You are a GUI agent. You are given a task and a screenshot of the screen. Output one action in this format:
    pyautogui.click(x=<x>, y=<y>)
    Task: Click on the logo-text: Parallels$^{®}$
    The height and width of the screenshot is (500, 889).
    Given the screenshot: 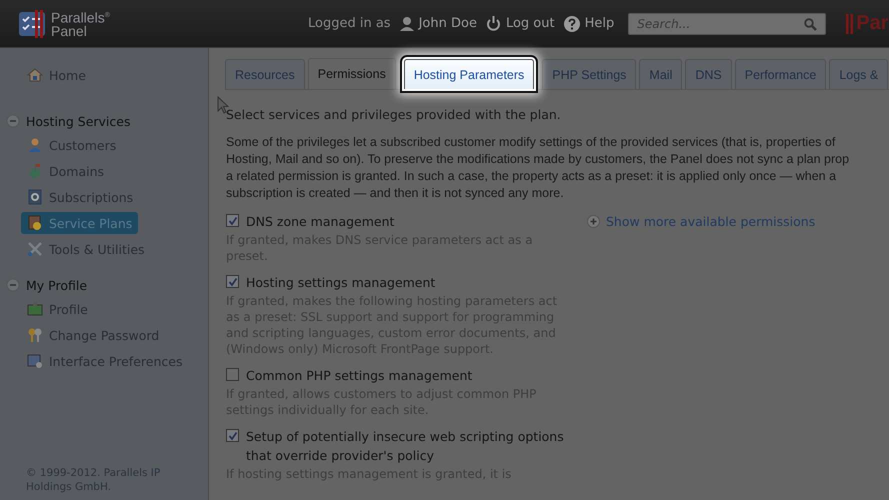 What is the action you would take?
    pyautogui.click(x=80, y=17)
    